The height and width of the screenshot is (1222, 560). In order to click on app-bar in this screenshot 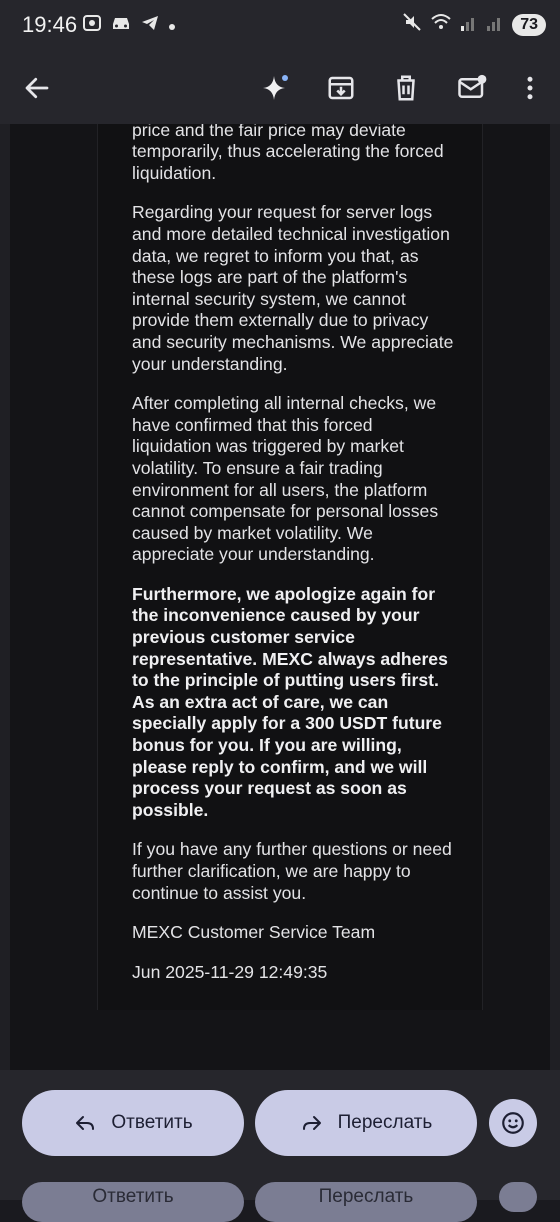, I will do `click(280, 88)`.